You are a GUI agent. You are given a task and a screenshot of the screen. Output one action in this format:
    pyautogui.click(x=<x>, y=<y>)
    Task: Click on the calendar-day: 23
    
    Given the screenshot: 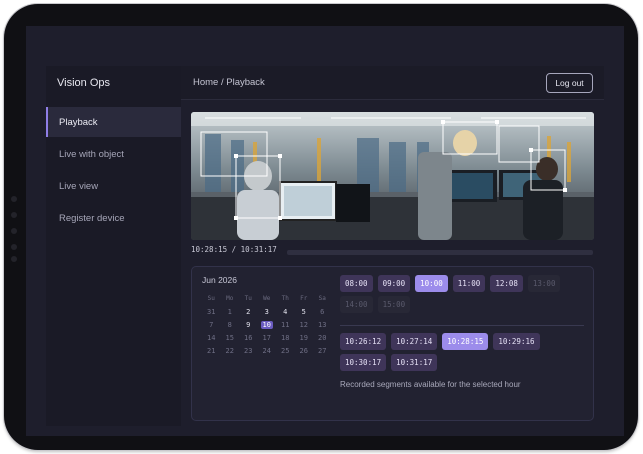 What is the action you would take?
    pyautogui.click(x=248, y=350)
    